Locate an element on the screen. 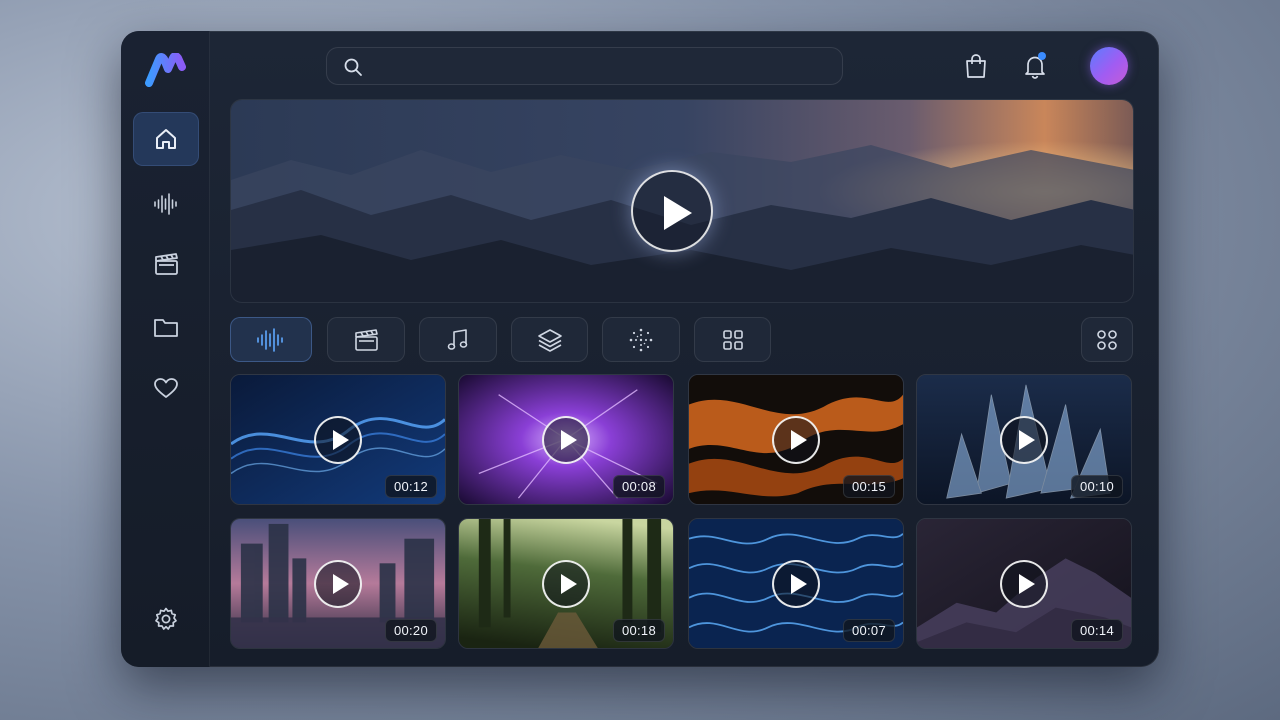  search-bar is located at coordinates (584, 66).